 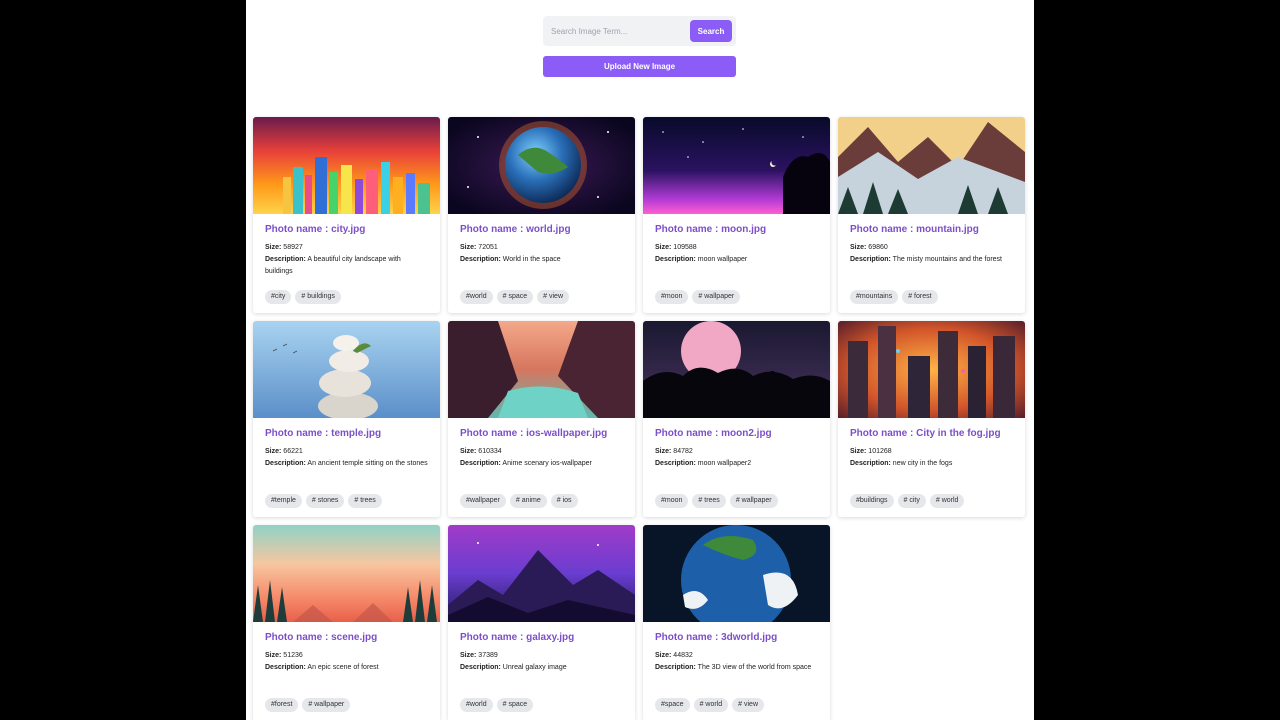 What do you see at coordinates (639, 66) in the screenshot?
I see `upload-new-image-button: Upload New Image` at bounding box center [639, 66].